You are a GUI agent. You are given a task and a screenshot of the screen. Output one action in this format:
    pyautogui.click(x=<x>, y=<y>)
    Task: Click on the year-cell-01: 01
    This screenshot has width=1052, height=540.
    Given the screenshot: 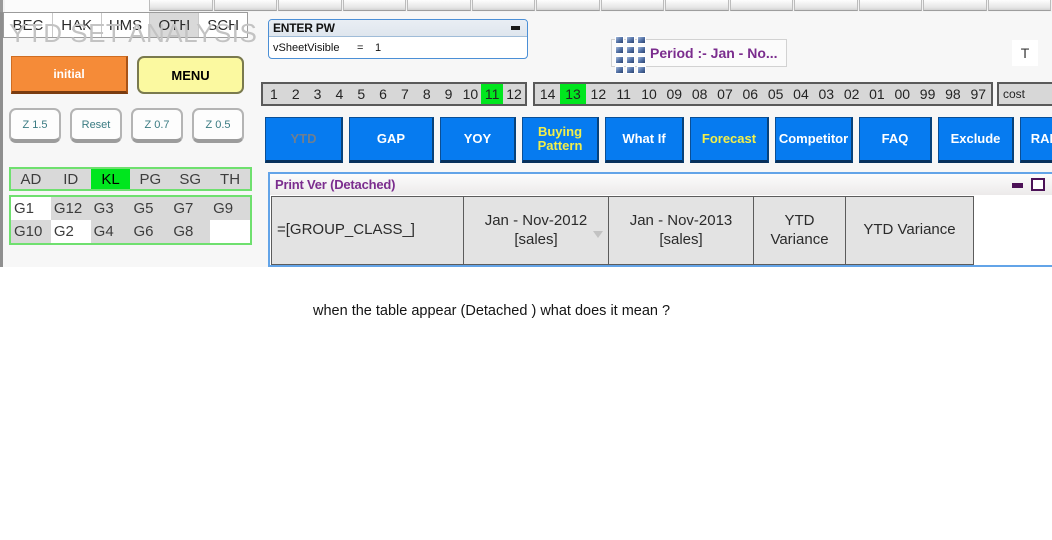 What is the action you would take?
    pyautogui.click(x=876, y=94)
    